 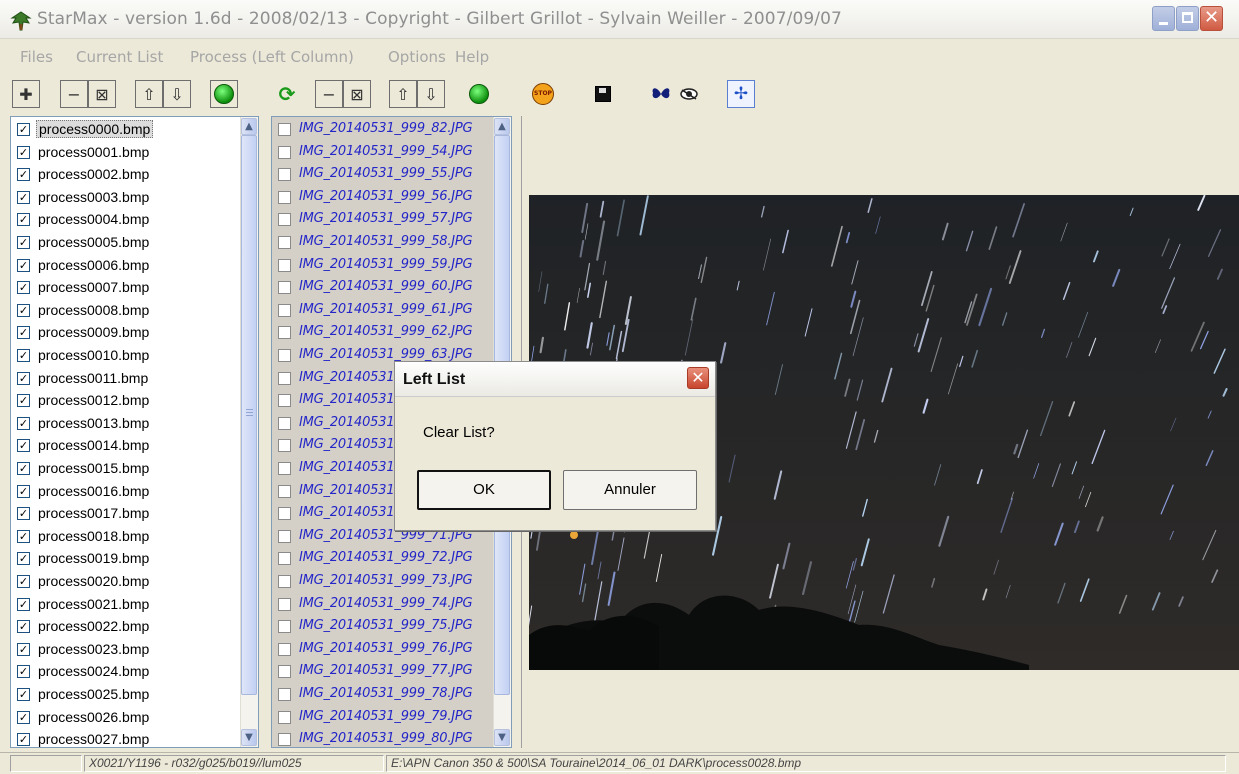 What do you see at coordinates (36, 57) in the screenshot?
I see `menu-files: Files` at bounding box center [36, 57].